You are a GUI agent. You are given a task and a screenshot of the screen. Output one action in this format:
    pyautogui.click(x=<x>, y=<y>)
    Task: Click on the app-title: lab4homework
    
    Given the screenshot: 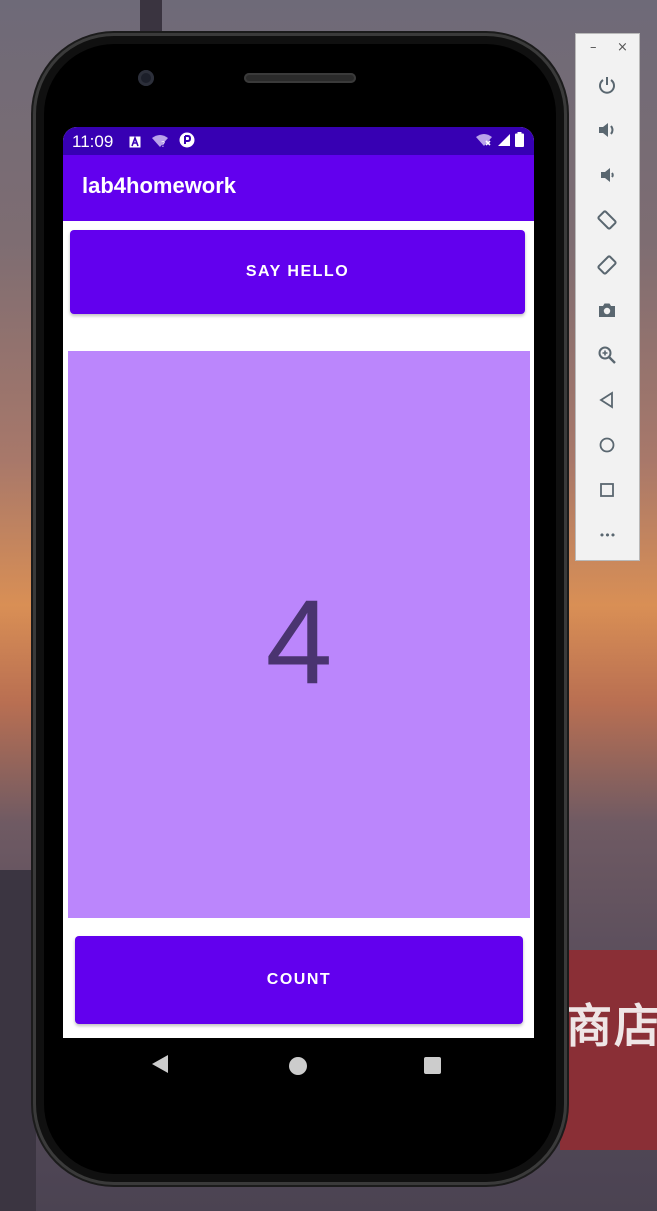 What is the action you would take?
    pyautogui.click(x=159, y=185)
    